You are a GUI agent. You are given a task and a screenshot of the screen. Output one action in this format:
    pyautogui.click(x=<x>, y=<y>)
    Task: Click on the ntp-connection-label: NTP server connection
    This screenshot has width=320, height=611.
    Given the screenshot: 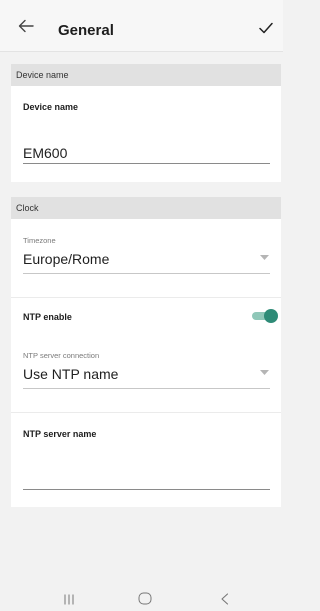 What is the action you would take?
    pyautogui.click(x=61, y=355)
    